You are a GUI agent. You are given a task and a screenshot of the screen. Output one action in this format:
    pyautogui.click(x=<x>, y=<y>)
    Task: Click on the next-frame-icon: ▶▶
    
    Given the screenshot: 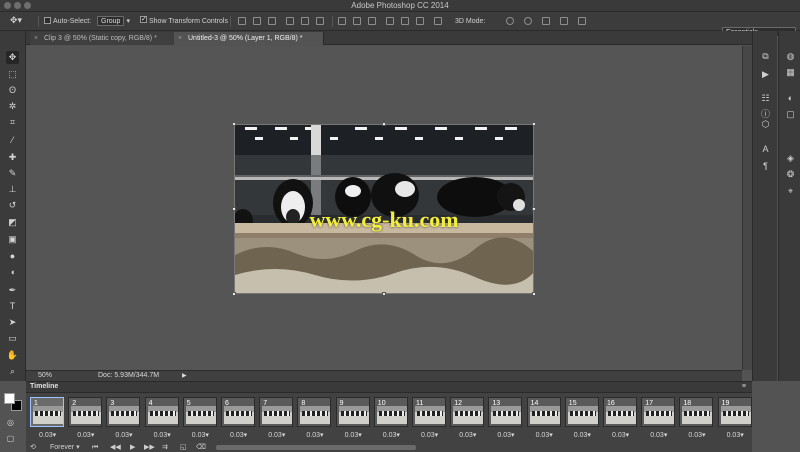 What is the action you would take?
    pyautogui.click(x=149, y=447)
    